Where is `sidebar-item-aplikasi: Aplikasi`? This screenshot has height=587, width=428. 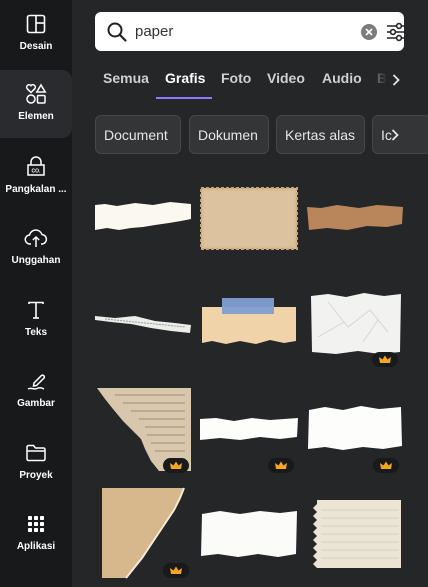
sidebar-item-aplikasi: Aplikasi is located at coordinates (36, 532).